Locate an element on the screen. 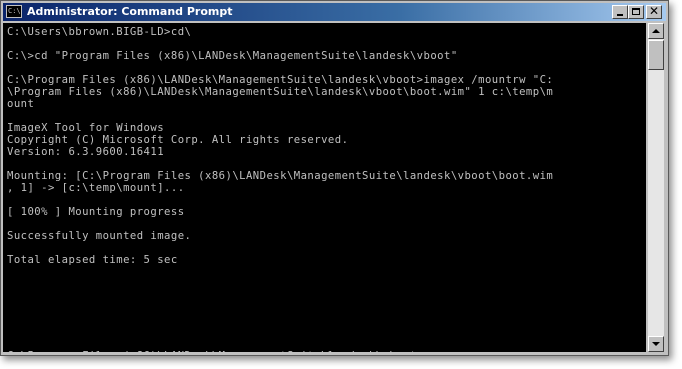 Image resolution: width=682 pixels, height=369 pixels. minimize-button is located at coordinates (620, 12).